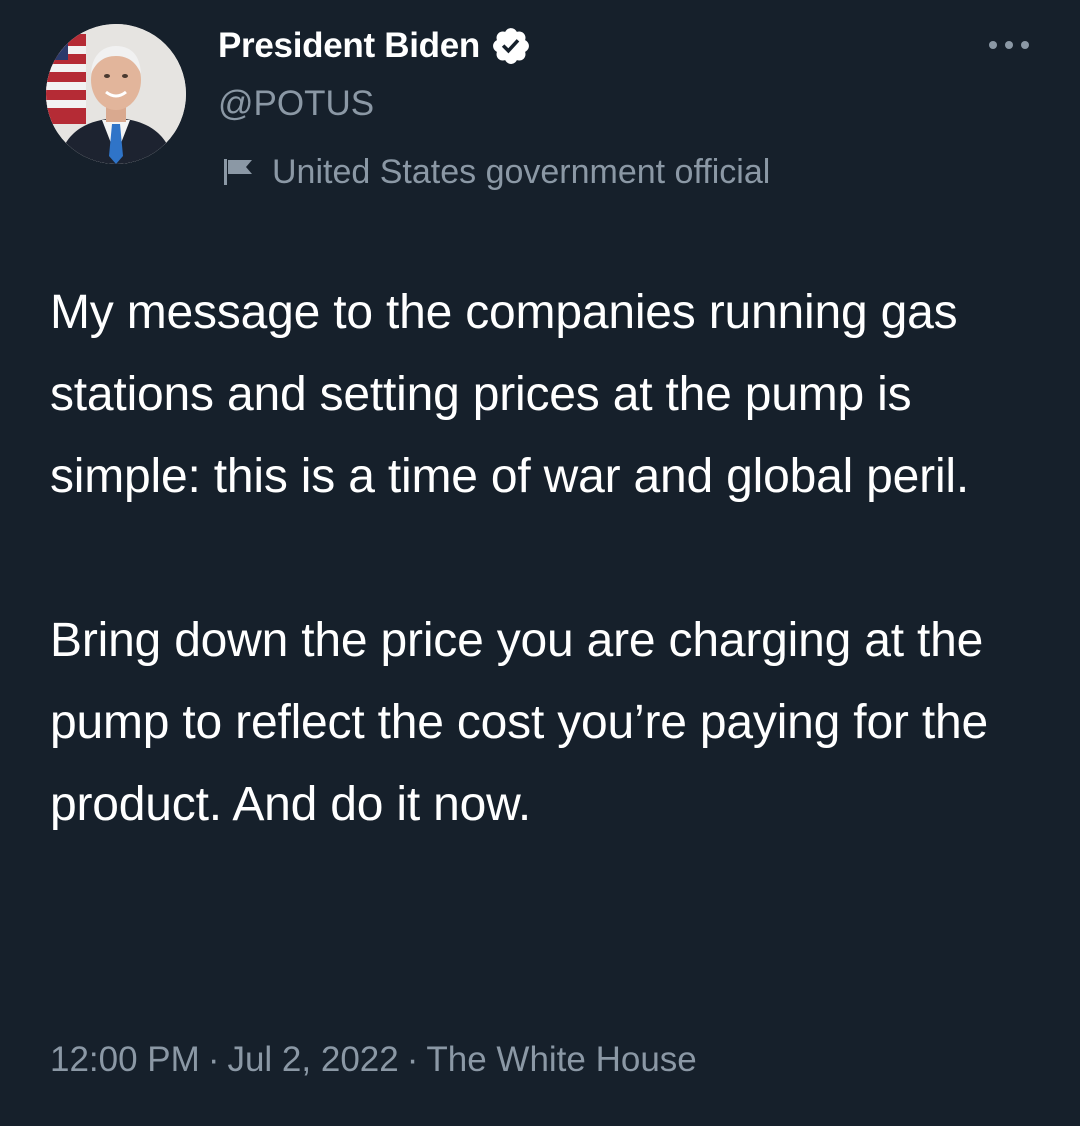 The width and height of the screenshot is (1080, 1126). What do you see at coordinates (239, 172) in the screenshot?
I see `flag-icon` at bounding box center [239, 172].